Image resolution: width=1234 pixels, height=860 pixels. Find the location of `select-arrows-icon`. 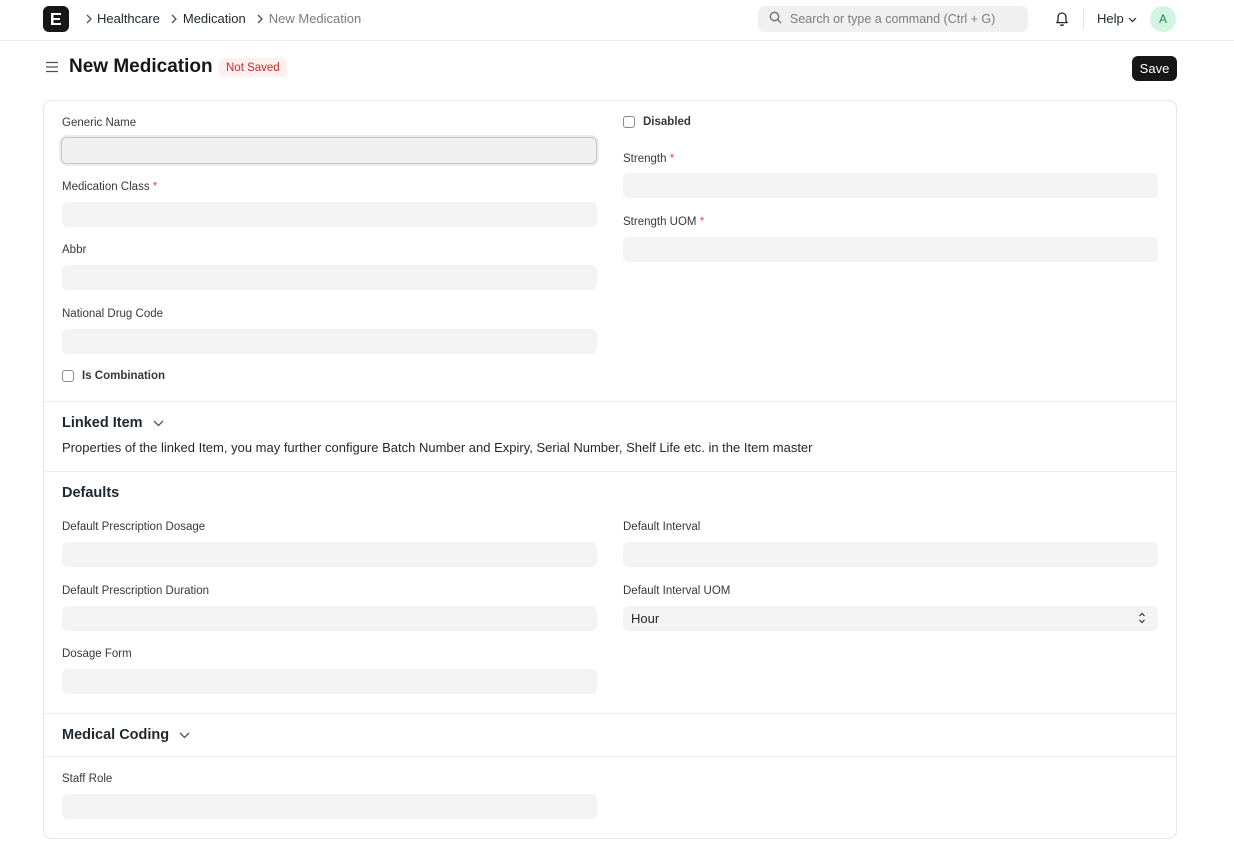

select-arrows-icon is located at coordinates (1142, 619).